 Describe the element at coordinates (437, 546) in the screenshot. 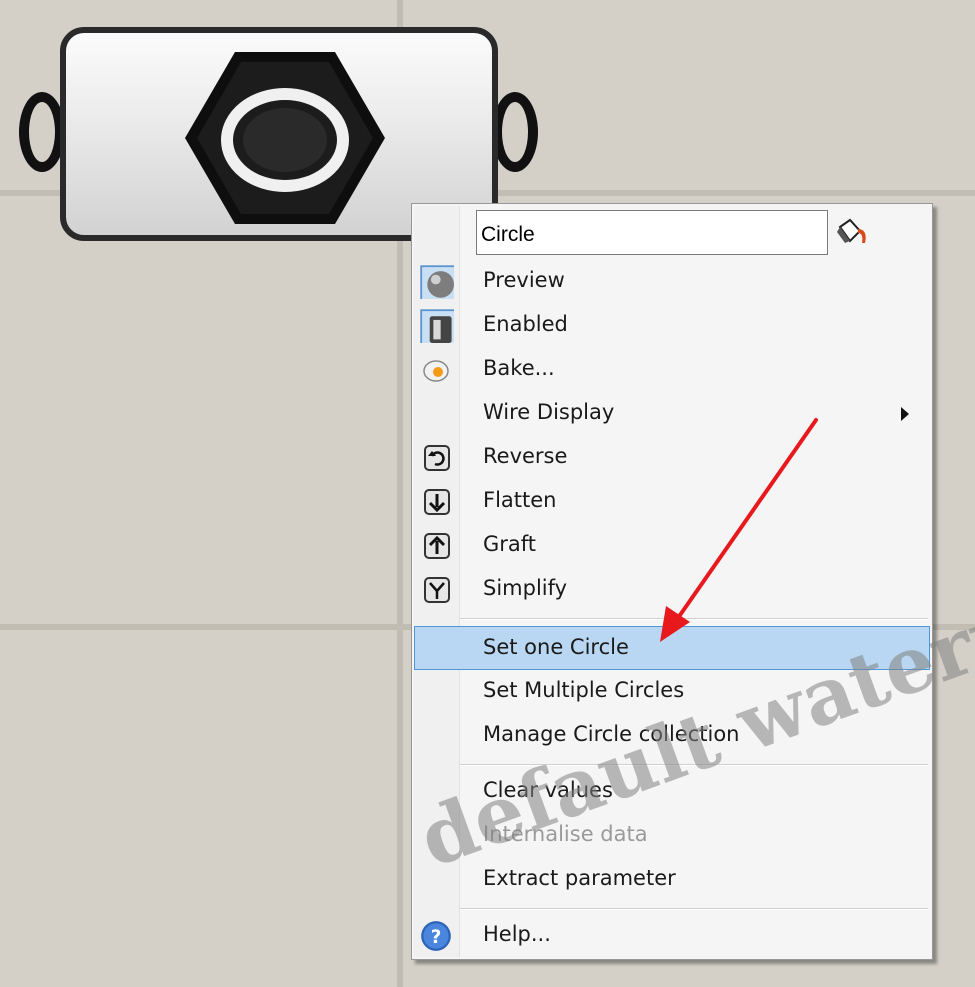

I see `graft-icon` at that location.